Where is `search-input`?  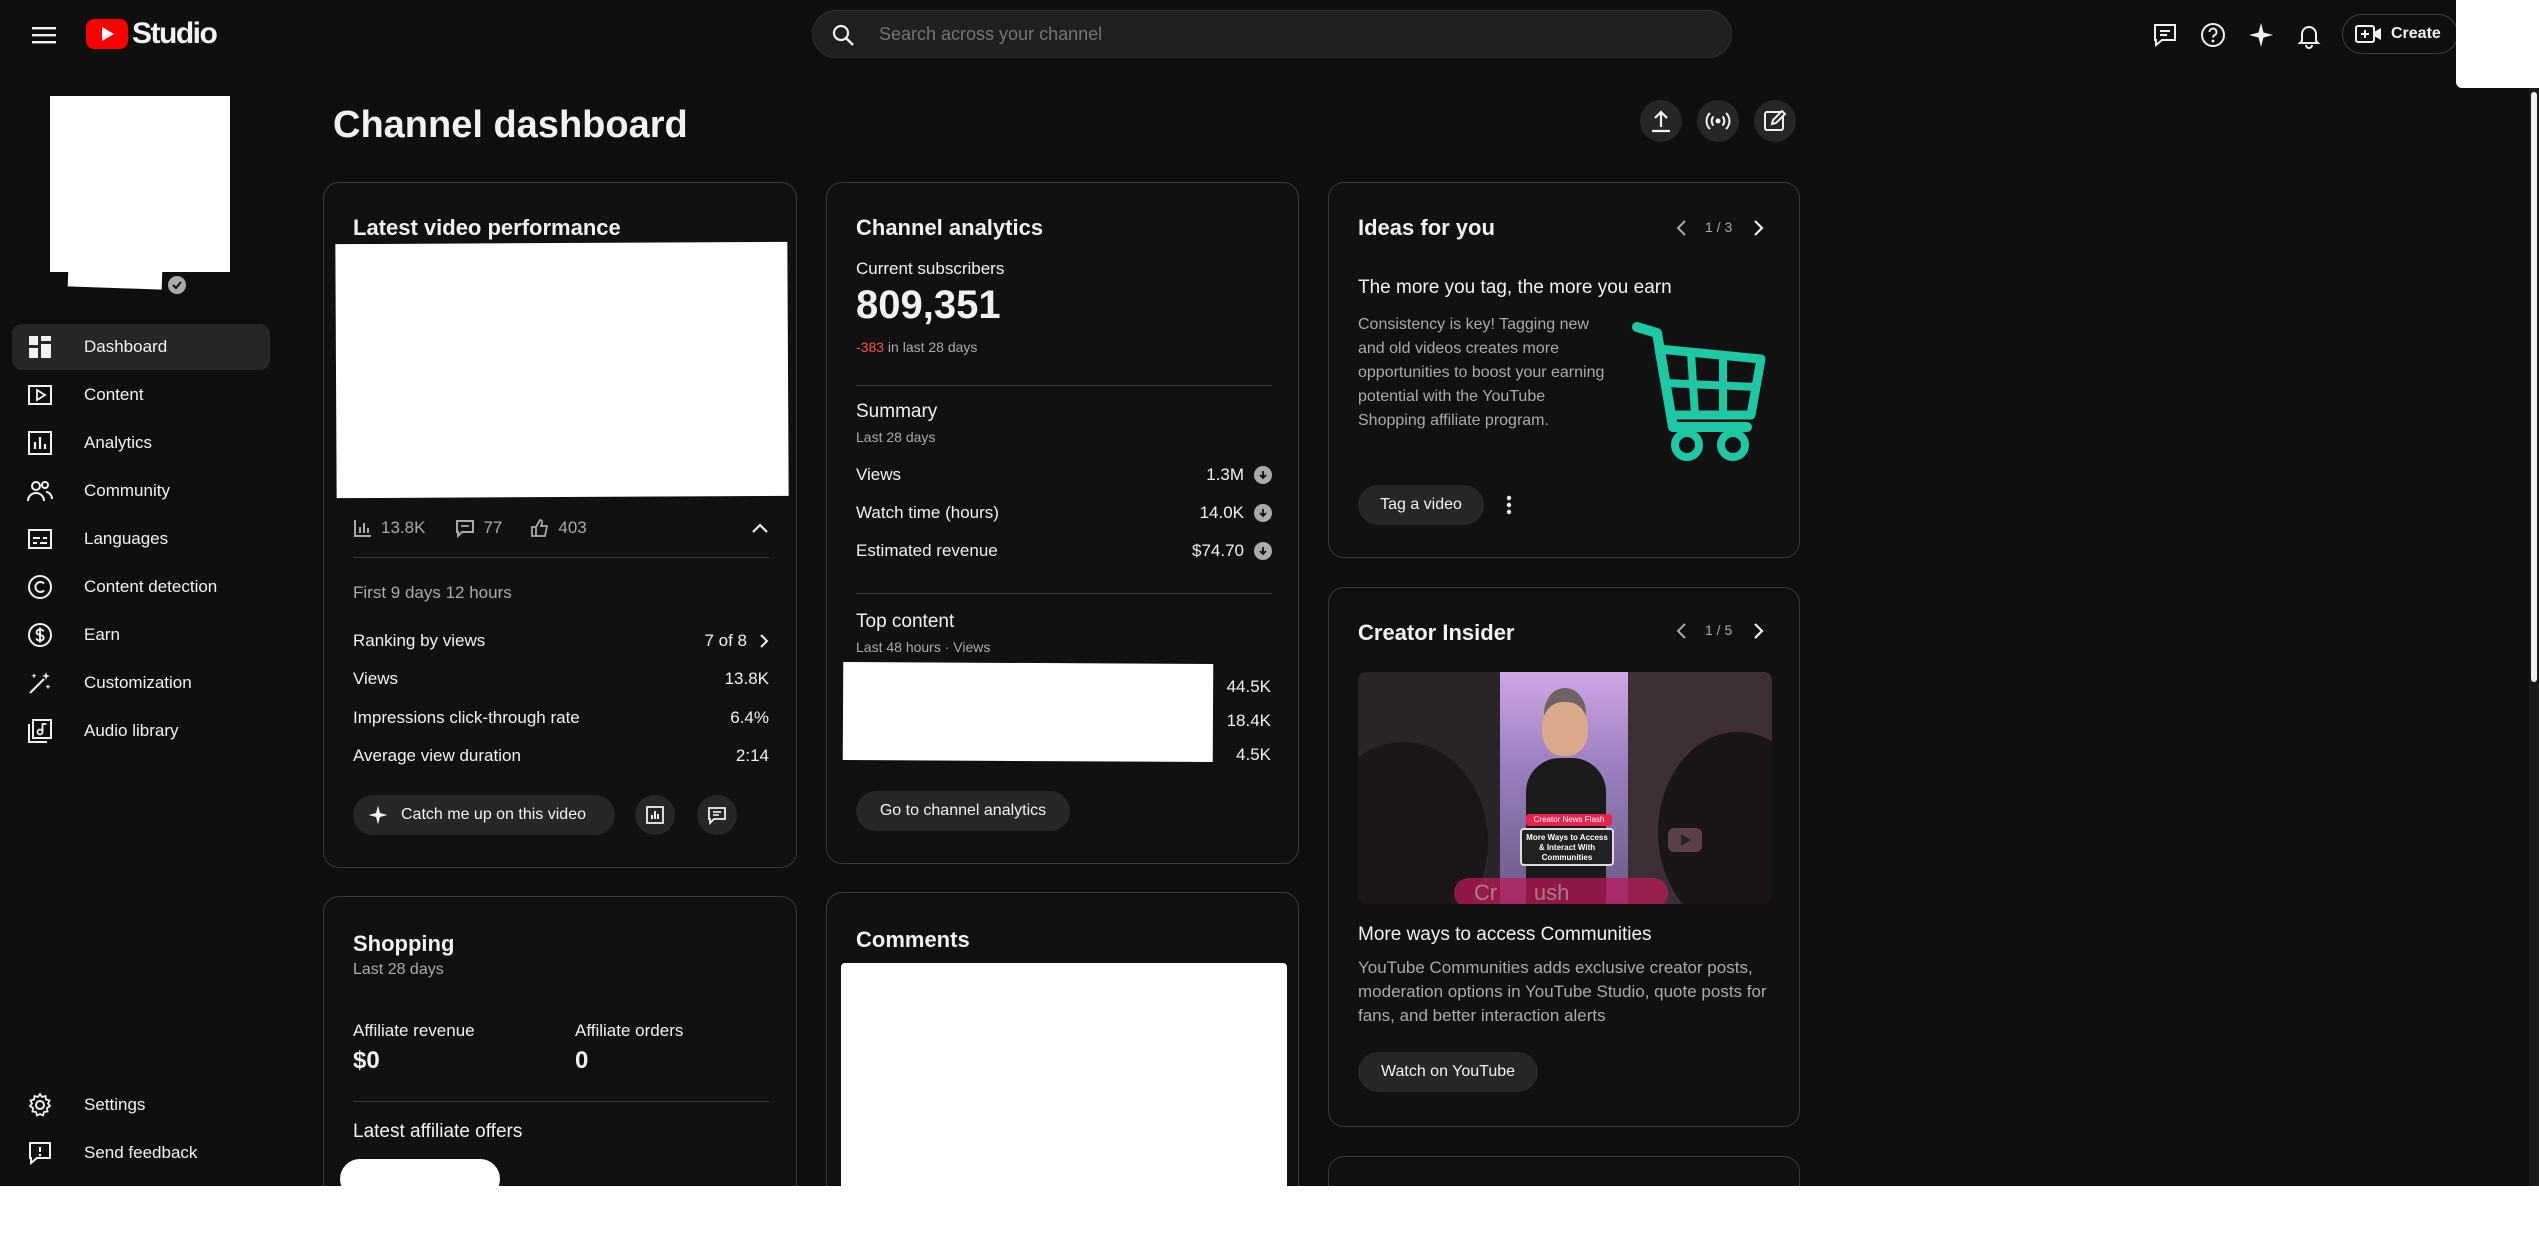
search-input is located at coordinates (1289, 34).